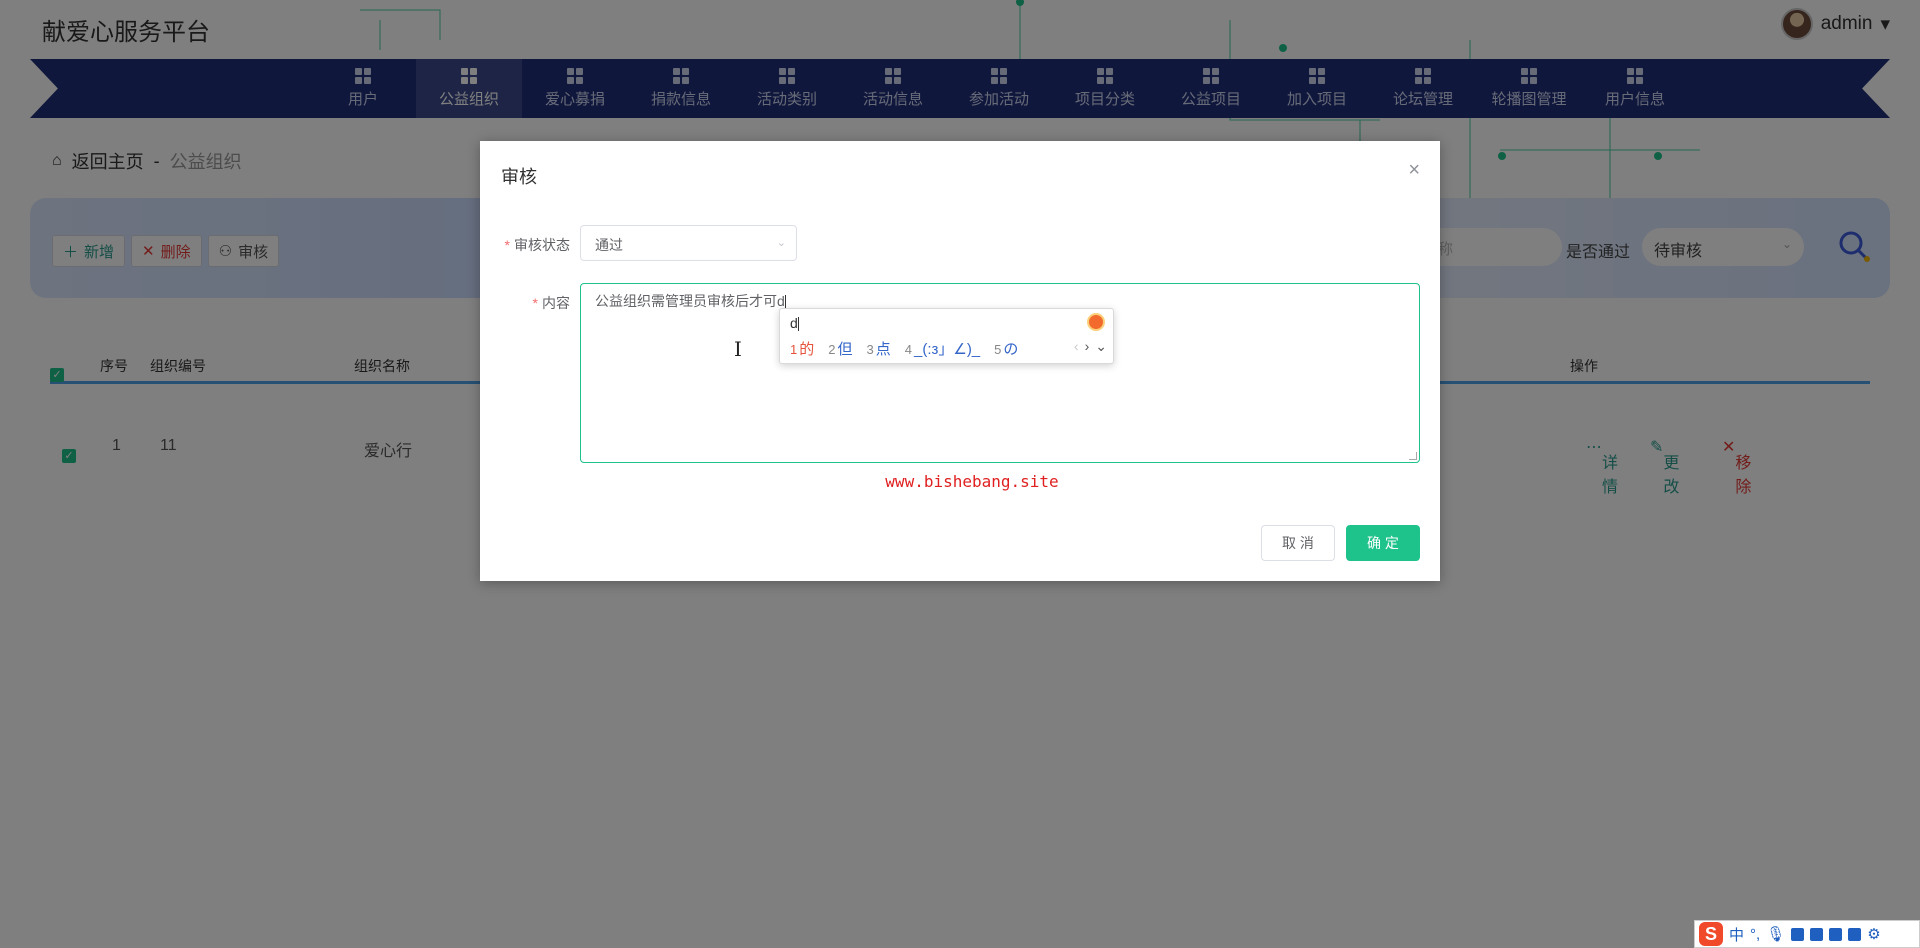 This screenshot has width=1920, height=948. What do you see at coordinates (690, 301) in the screenshot?
I see `content-text: 公益组织需管理员审核后才可d` at bounding box center [690, 301].